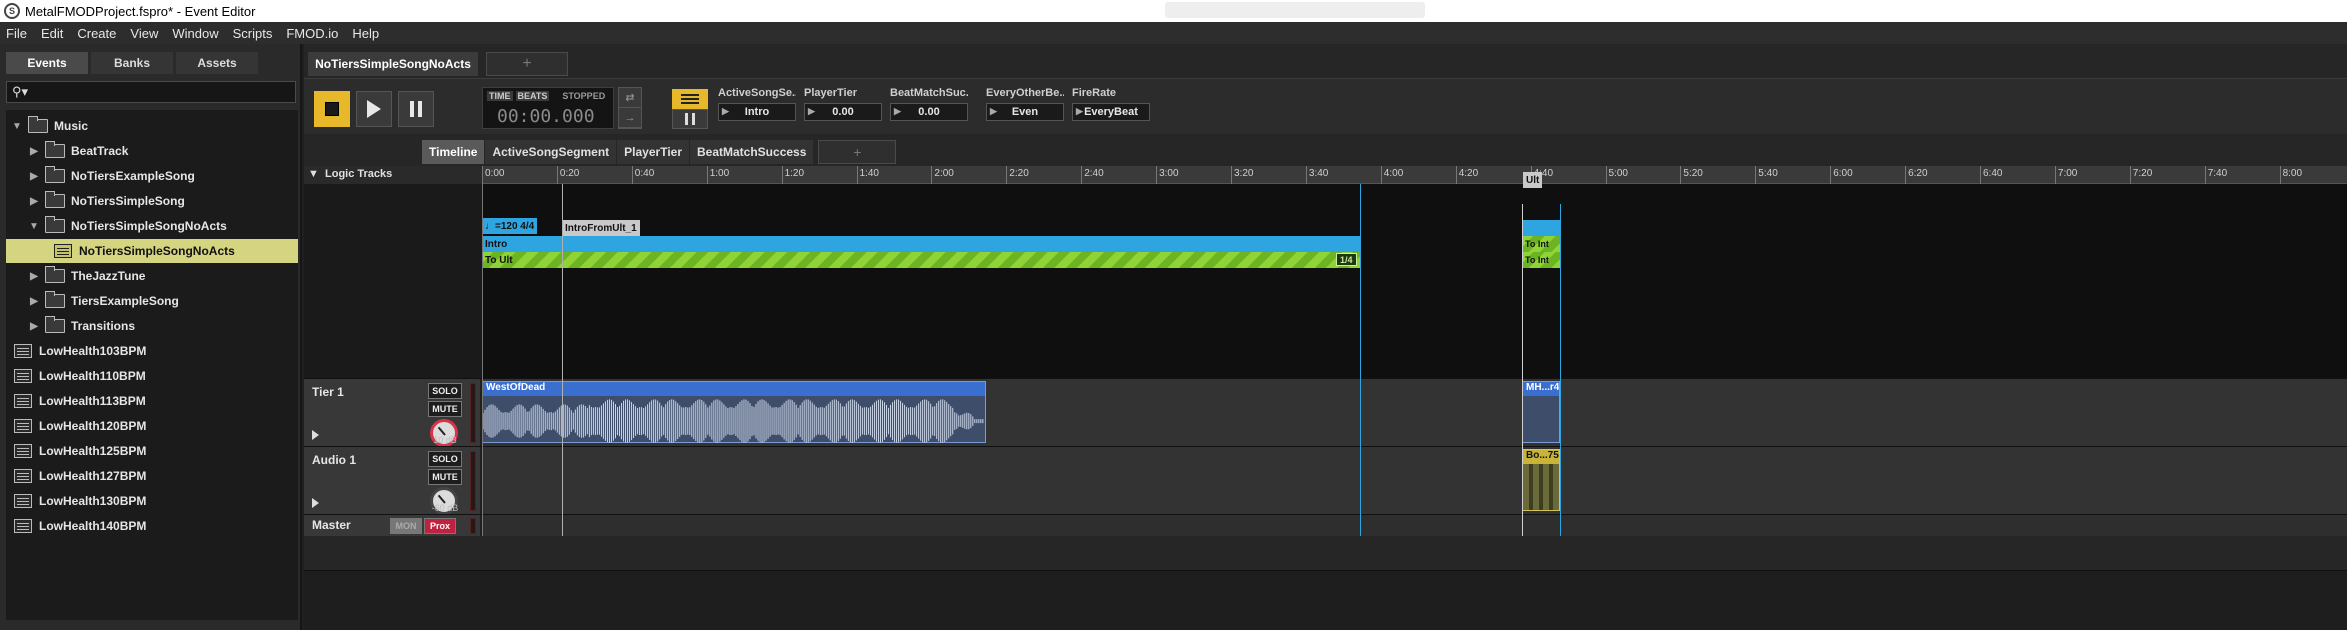 This screenshot has height=630, width=2347. I want to click on menu-edit: Edit, so click(52, 33).